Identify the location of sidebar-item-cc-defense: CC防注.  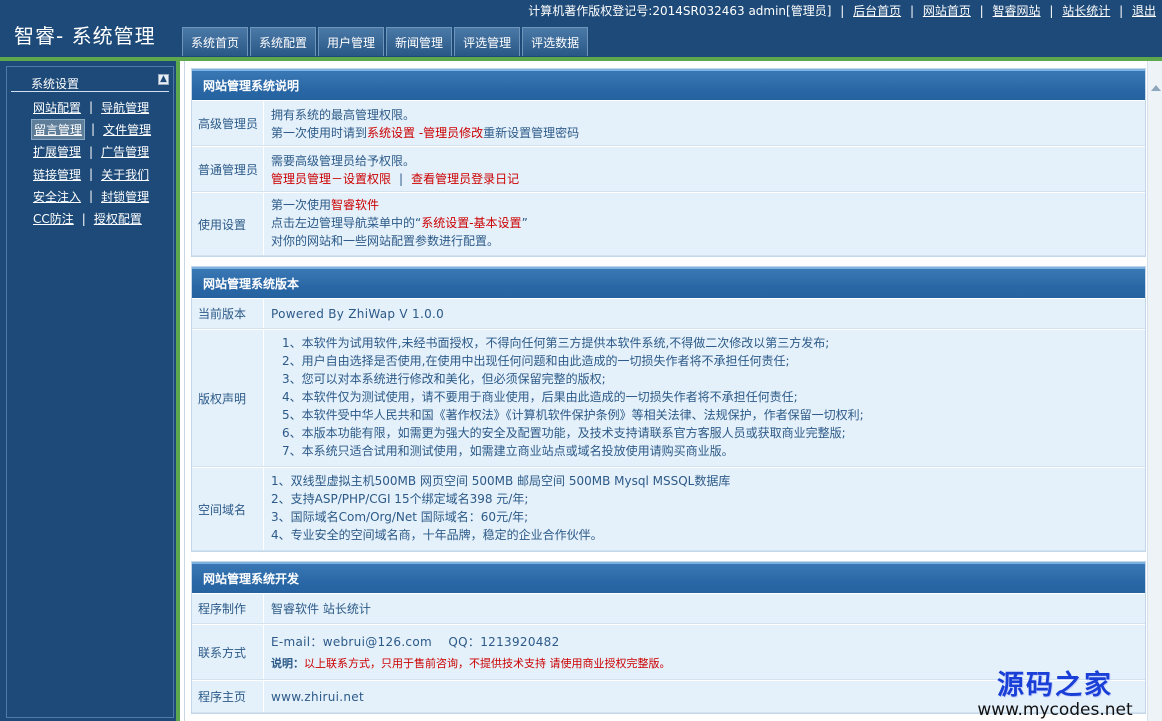
(53, 218).